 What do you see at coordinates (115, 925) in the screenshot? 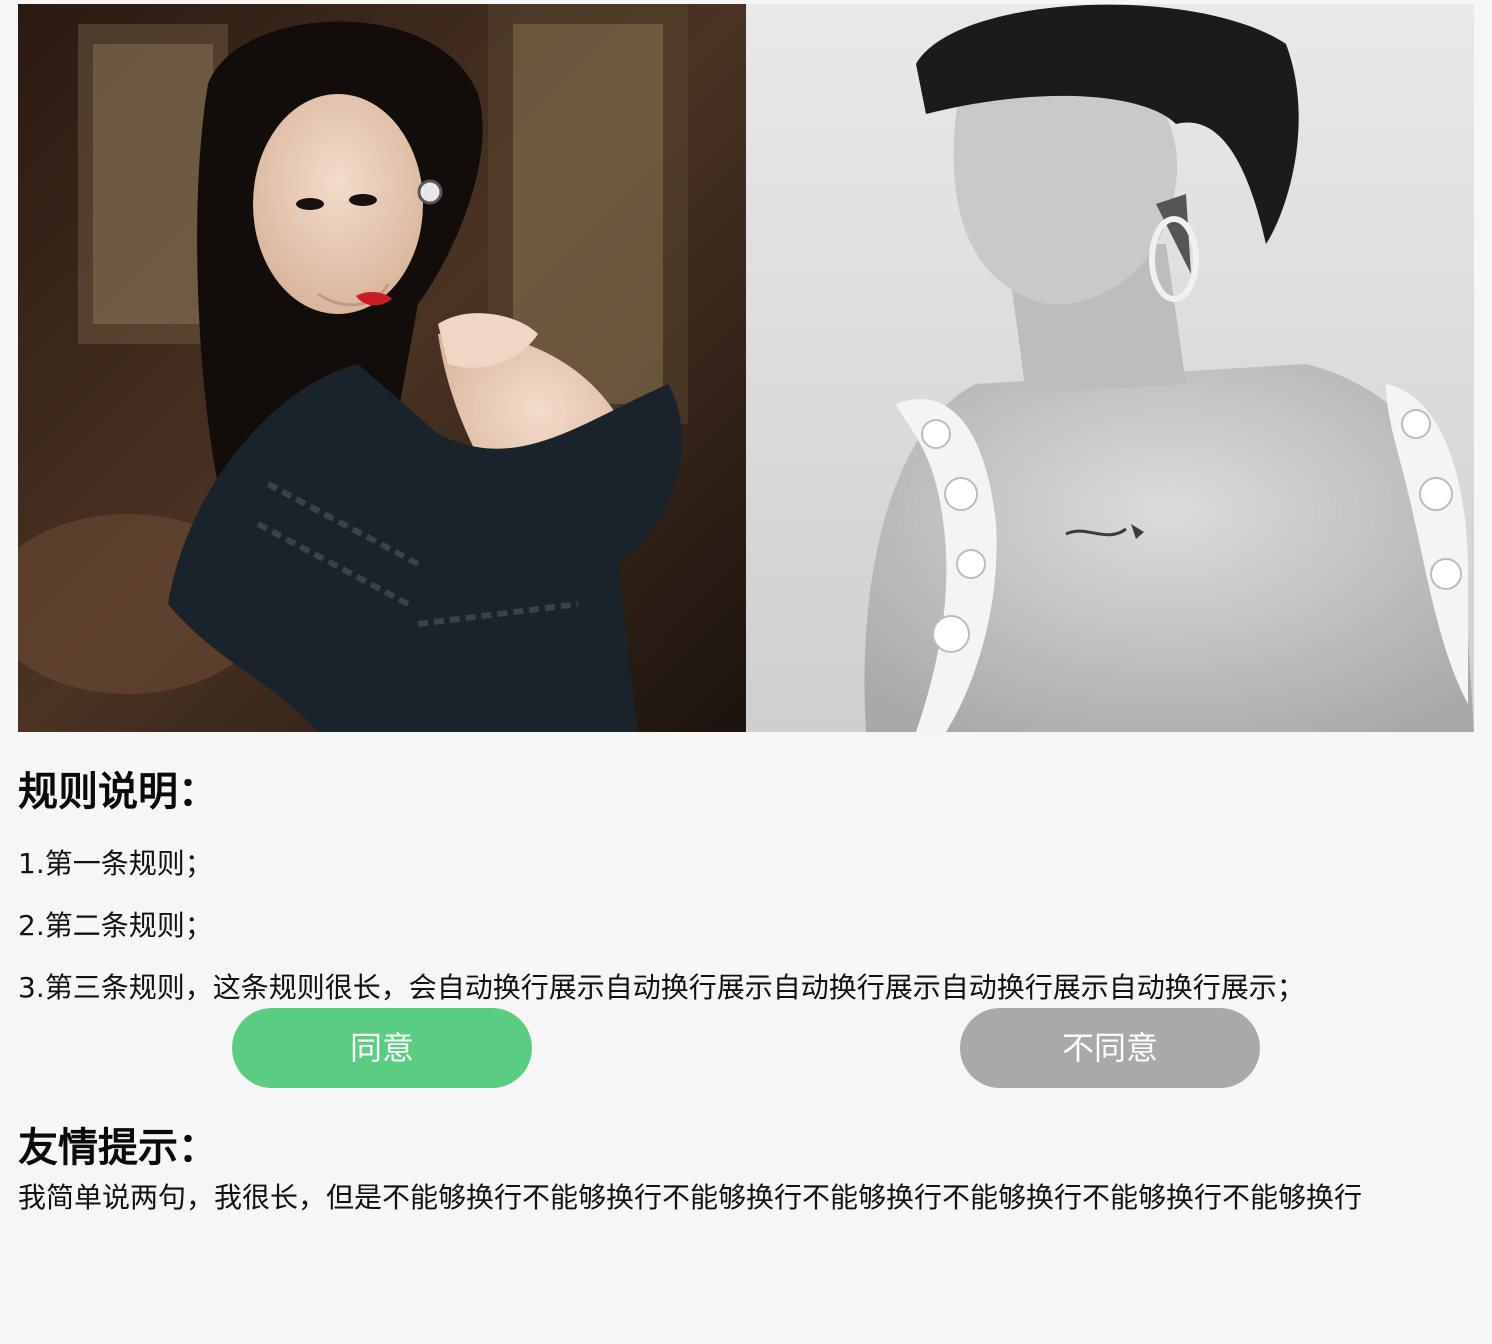
I see `rule-item-2: 2.第二条规则；` at bounding box center [115, 925].